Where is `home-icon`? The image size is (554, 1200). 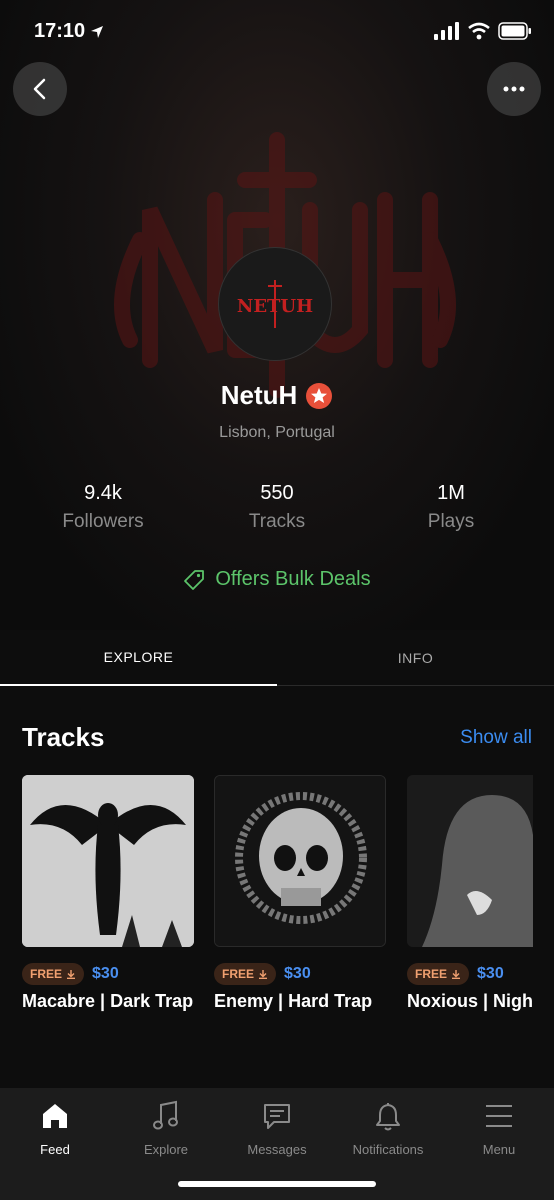 home-icon is located at coordinates (55, 1116).